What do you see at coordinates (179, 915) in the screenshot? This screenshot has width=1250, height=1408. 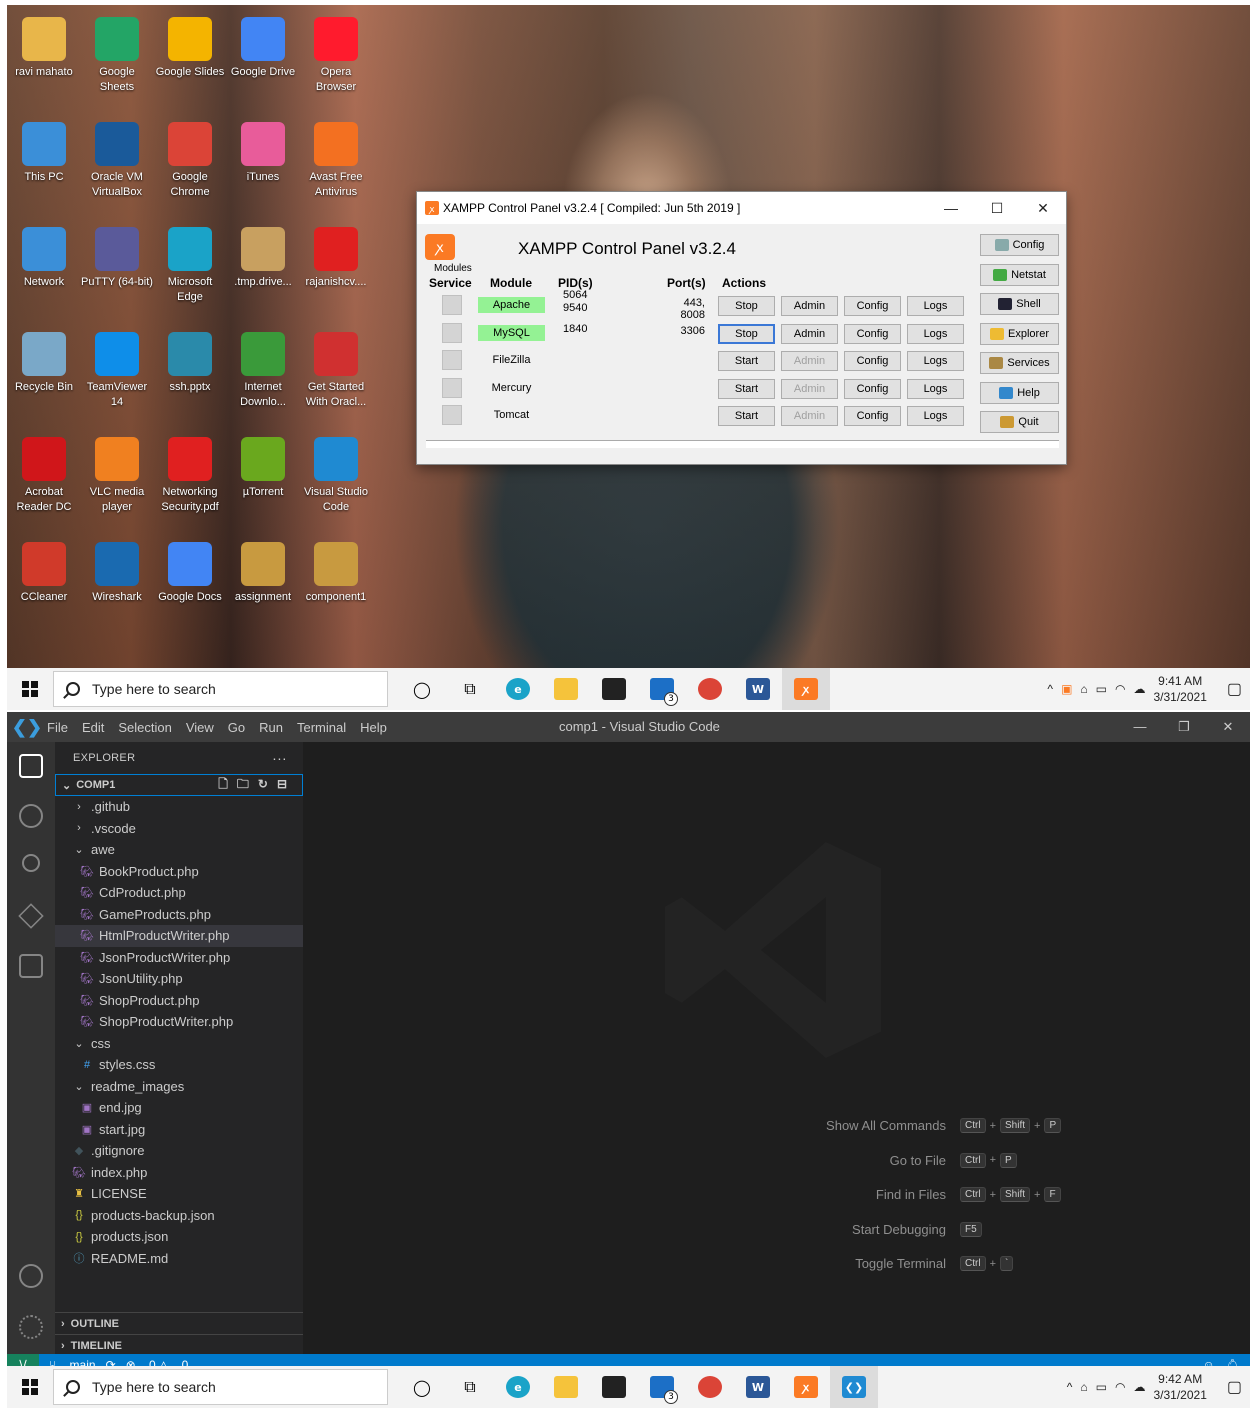 I see `tree-file: 🐘︎ GameProducts.php` at bounding box center [179, 915].